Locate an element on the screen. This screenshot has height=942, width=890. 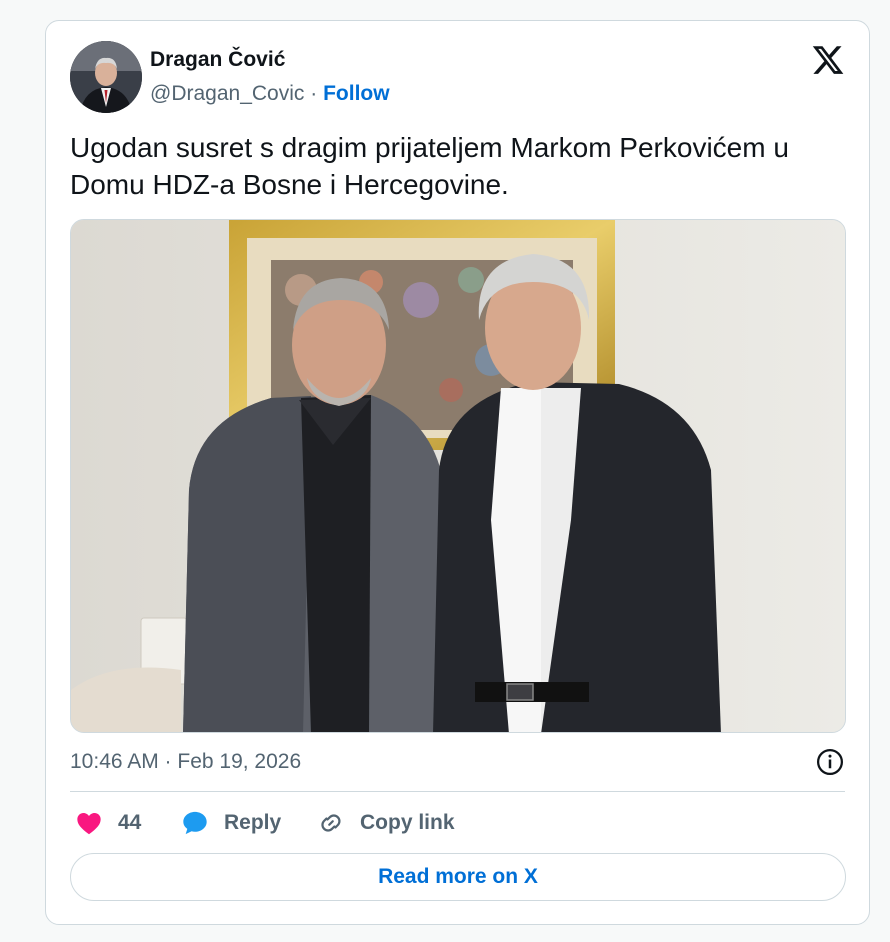
reply-button: Reply is located at coordinates (230, 823).